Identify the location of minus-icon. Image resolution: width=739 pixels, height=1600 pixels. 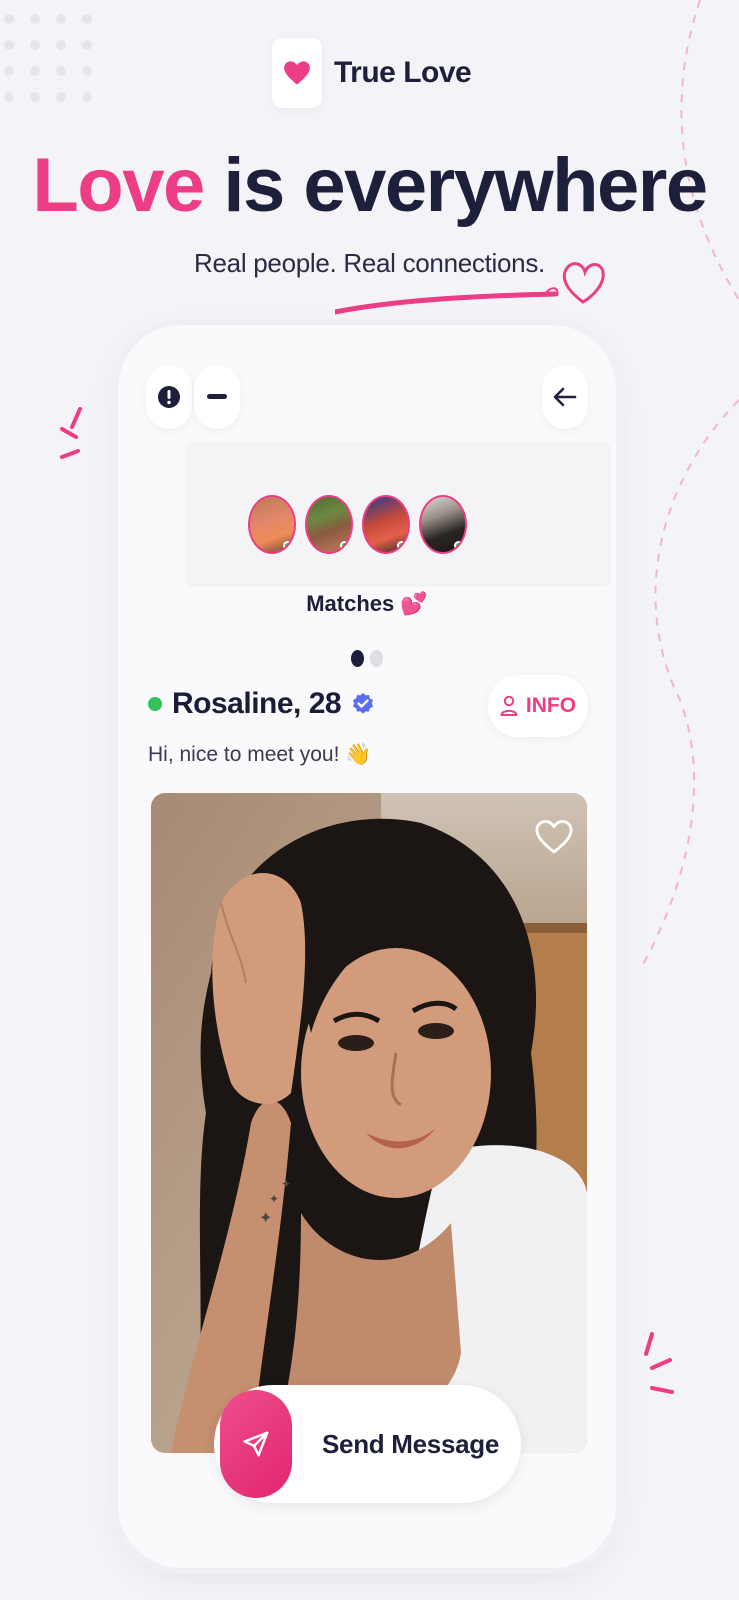
(217, 396).